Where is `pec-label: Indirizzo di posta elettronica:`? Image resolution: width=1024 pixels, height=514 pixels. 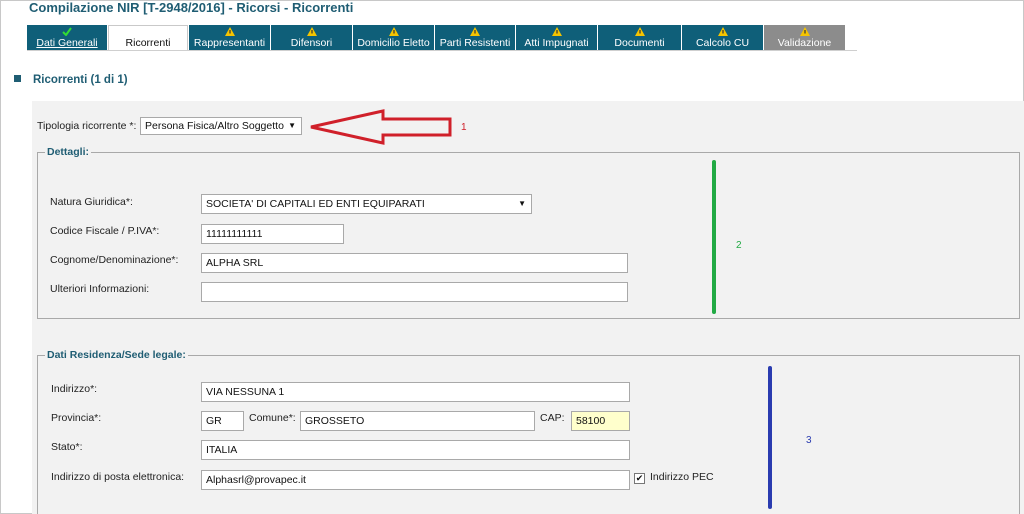
pec-label: Indirizzo di posta elettronica: is located at coordinates (118, 477).